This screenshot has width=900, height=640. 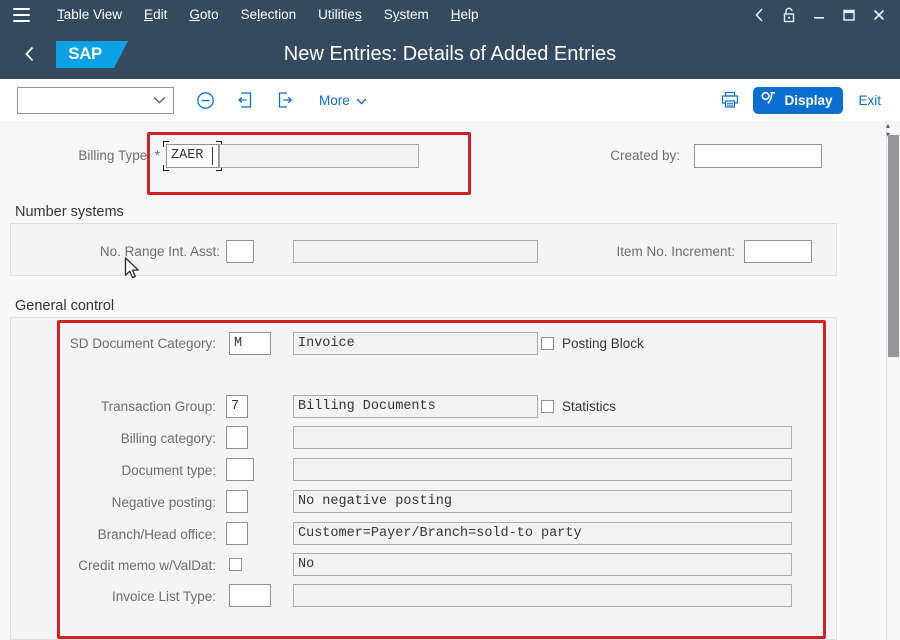 What do you see at coordinates (542, 469) in the screenshot?
I see `document-type-description` at bounding box center [542, 469].